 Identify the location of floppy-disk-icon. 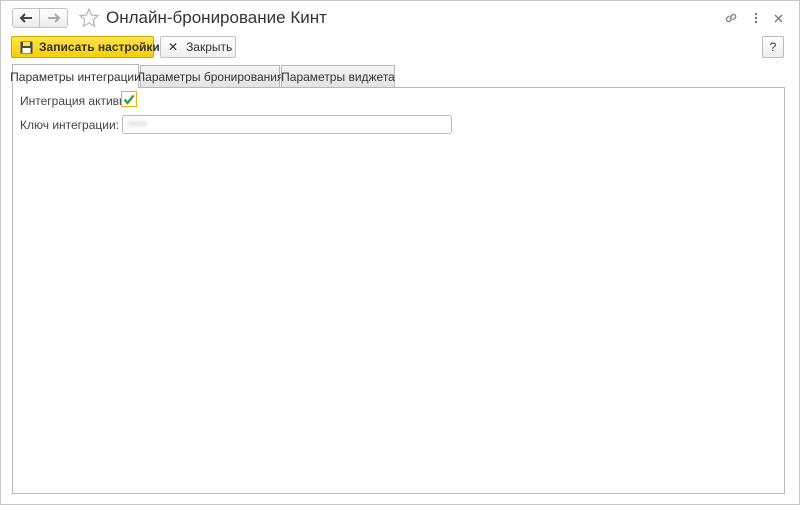
(26, 47).